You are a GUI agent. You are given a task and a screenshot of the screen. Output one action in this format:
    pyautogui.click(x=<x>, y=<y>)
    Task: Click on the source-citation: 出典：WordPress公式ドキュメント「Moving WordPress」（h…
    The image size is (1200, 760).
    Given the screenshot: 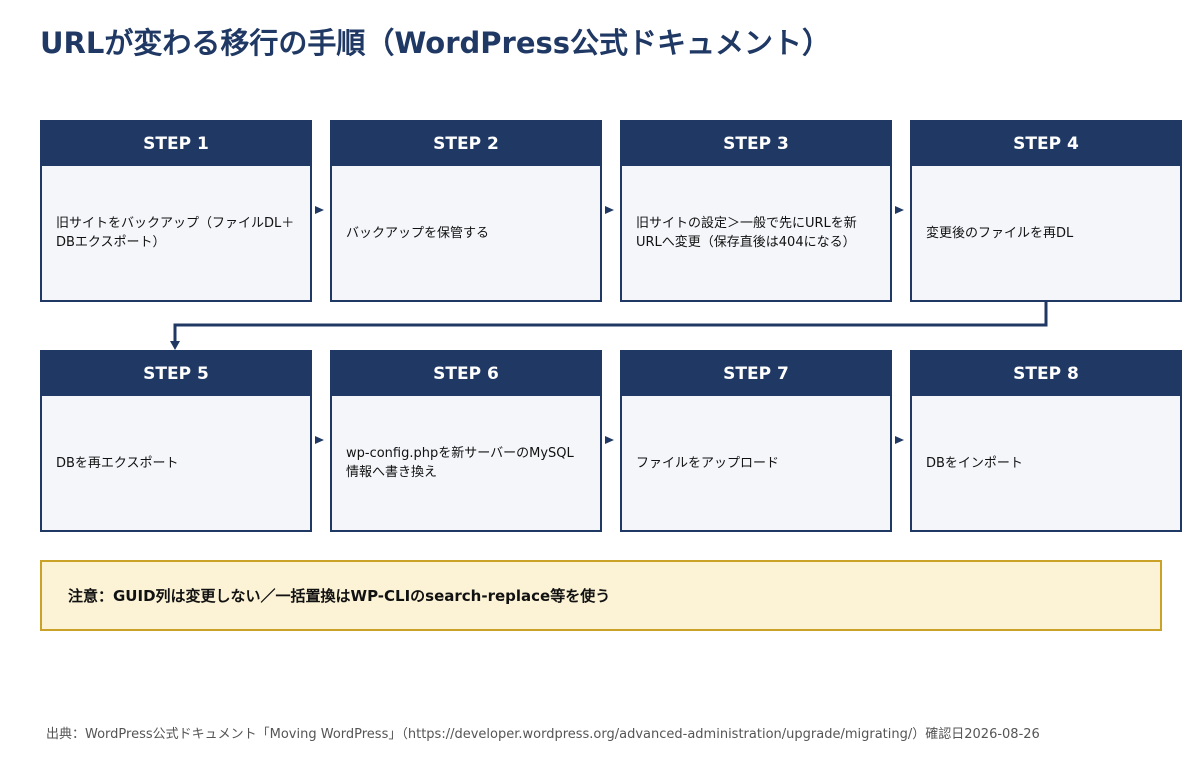 What is the action you would take?
    pyautogui.click(x=543, y=734)
    